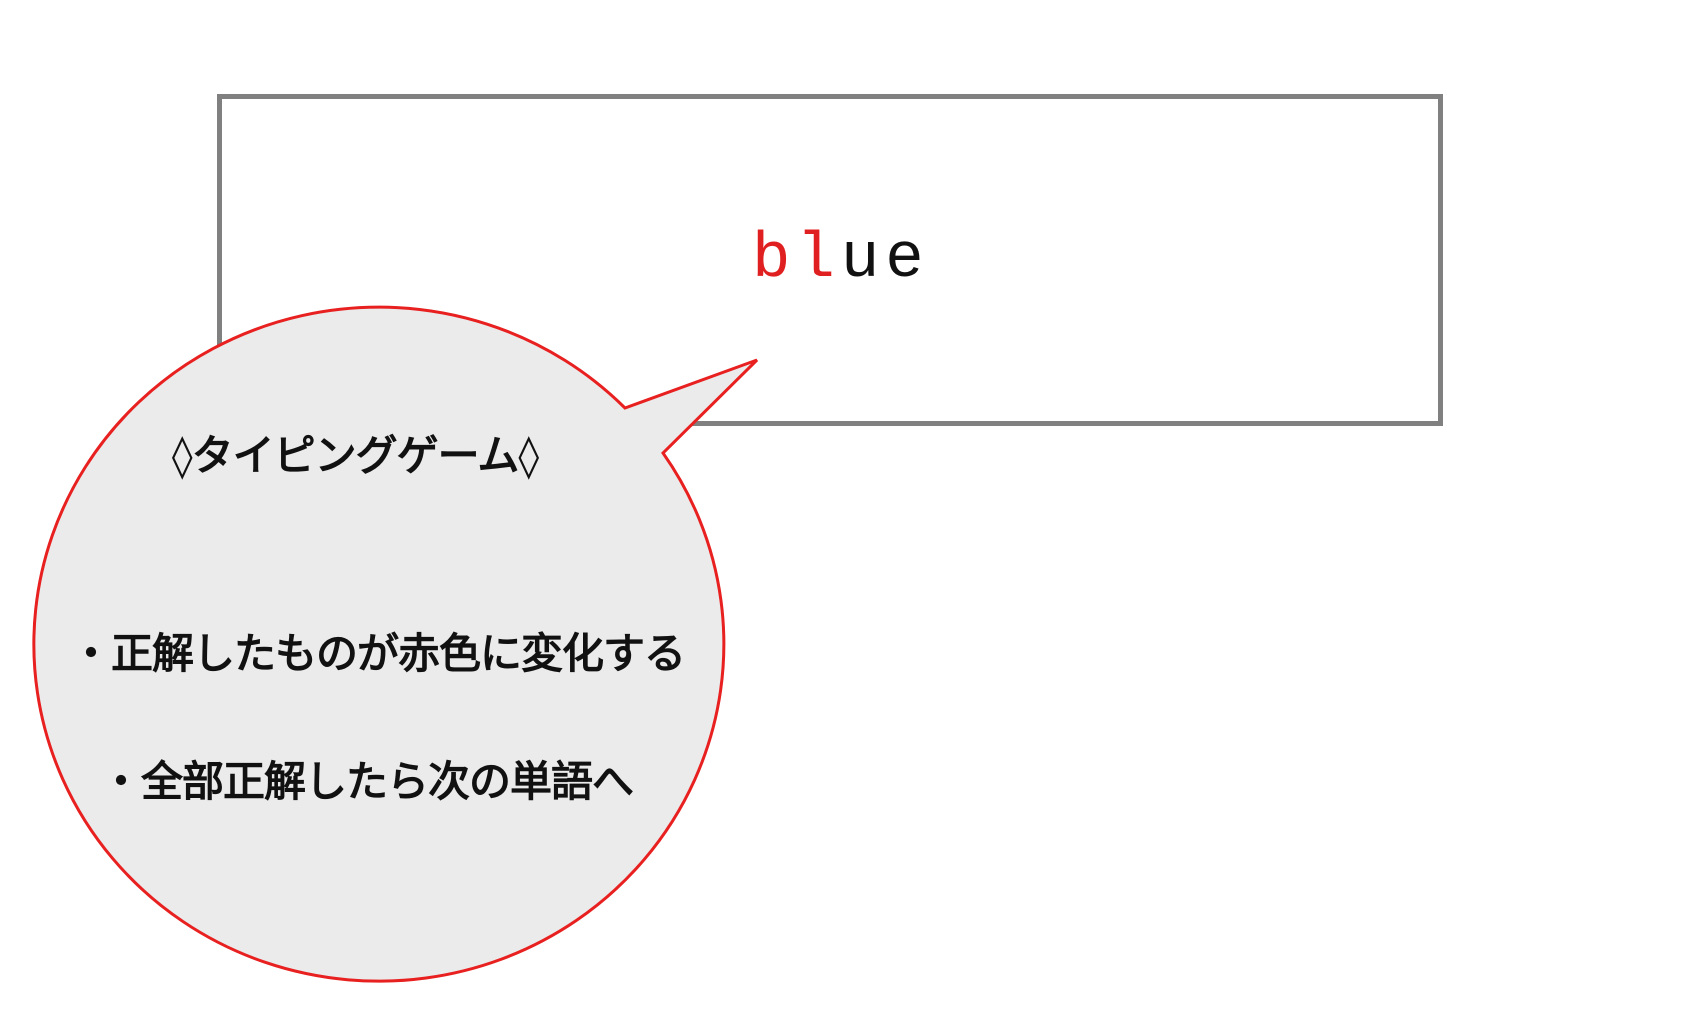  I want to click on instruction-line: ・正解したものが赤色に変化する, so click(378, 653).